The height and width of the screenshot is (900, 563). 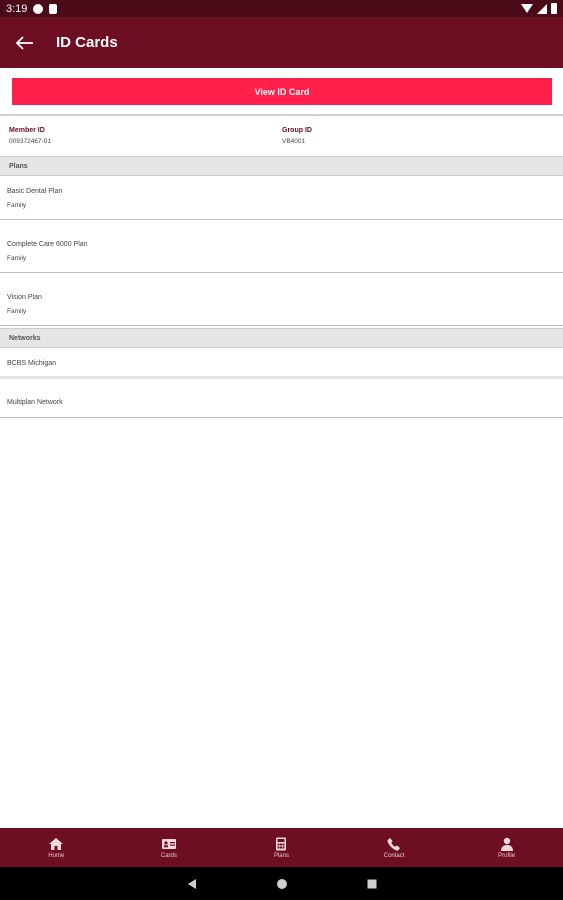 What do you see at coordinates (168, 855) in the screenshot?
I see `nav-cards-label: Cards` at bounding box center [168, 855].